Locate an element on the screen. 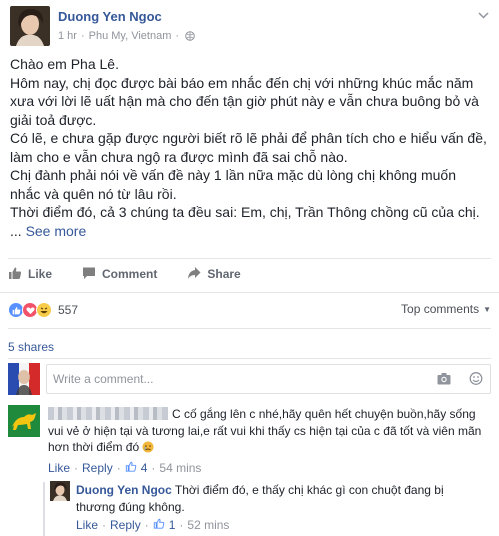  author-avatar is located at coordinates (30, 26).